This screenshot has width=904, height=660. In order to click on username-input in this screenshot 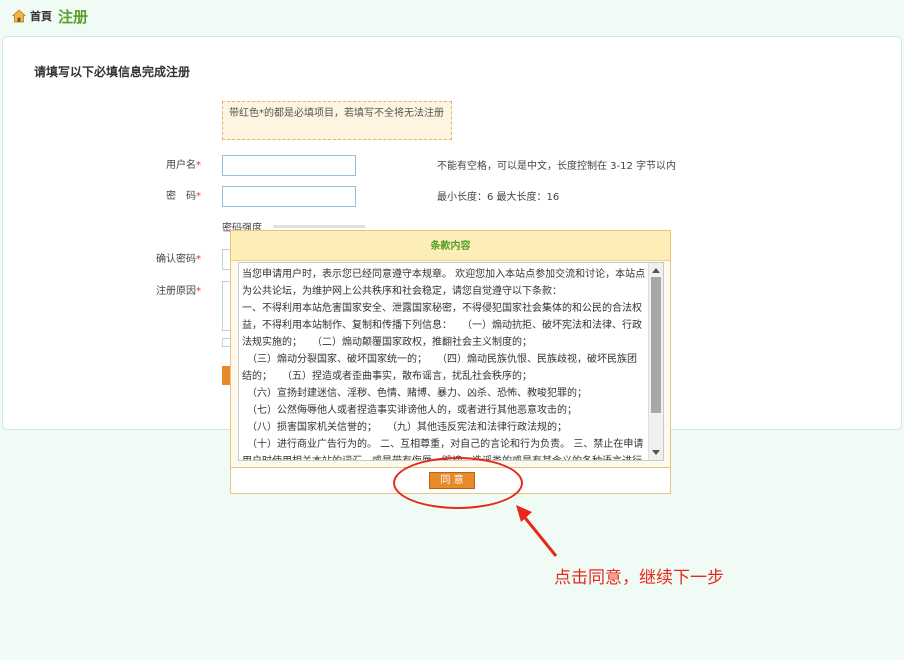, I will do `click(289, 165)`.